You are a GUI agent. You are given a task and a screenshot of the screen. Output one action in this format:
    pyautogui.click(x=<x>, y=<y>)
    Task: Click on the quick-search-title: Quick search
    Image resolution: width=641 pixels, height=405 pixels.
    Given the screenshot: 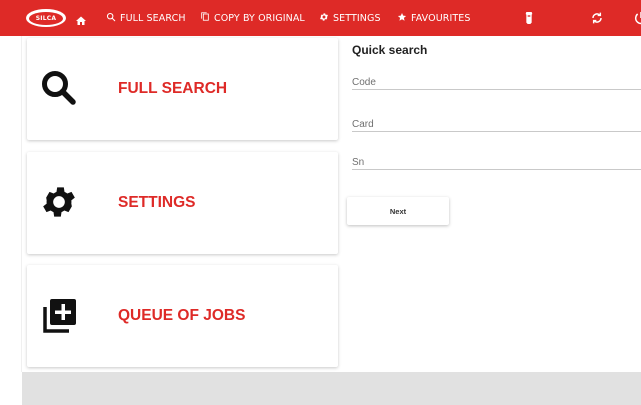 What is the action you would take?
    pyautogui.click(x=390, y=50)
    